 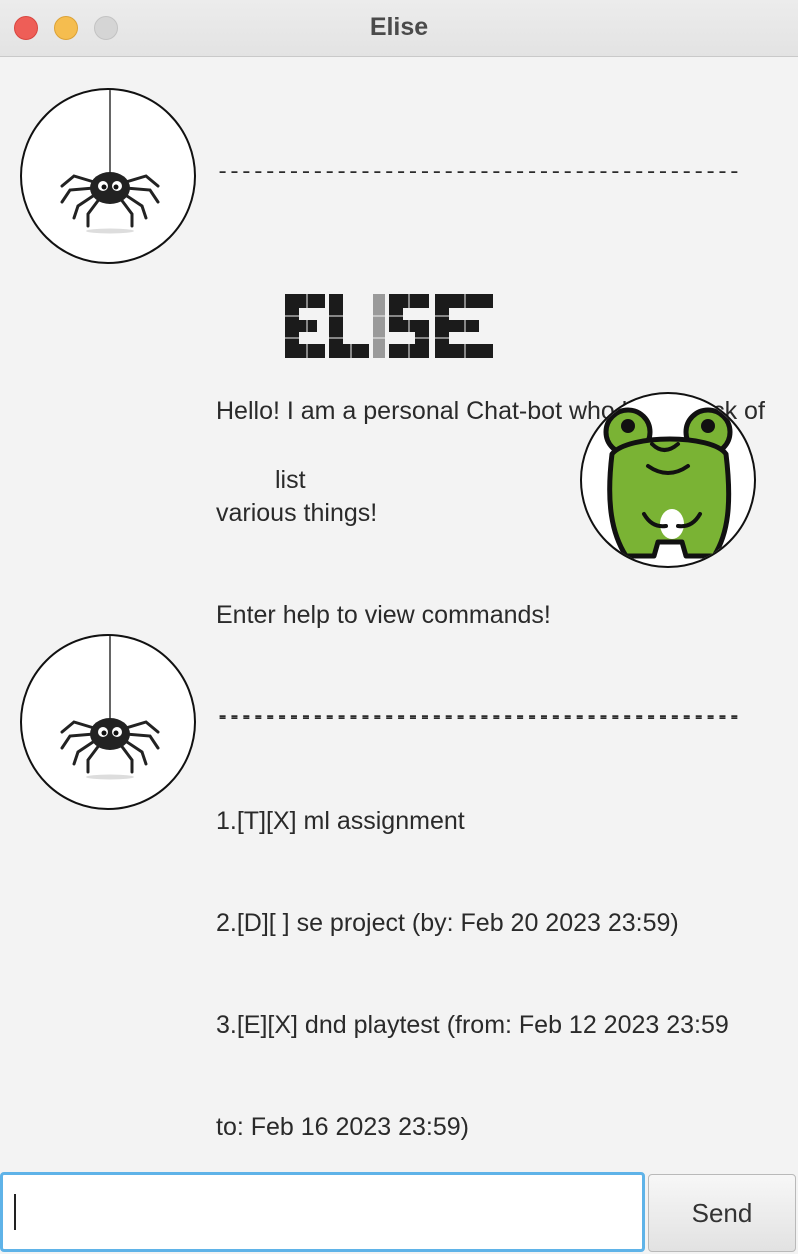 I want to click on user-message-text: list, so click(x=290, y=480).